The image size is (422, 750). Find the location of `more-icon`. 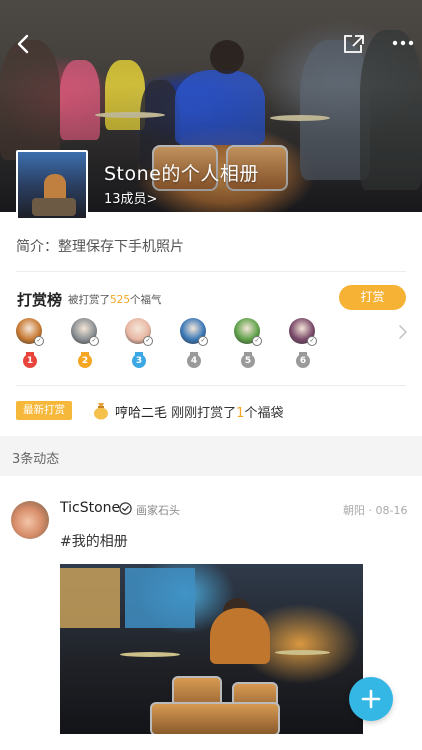

more-icon is located at coordinates (403, 43).